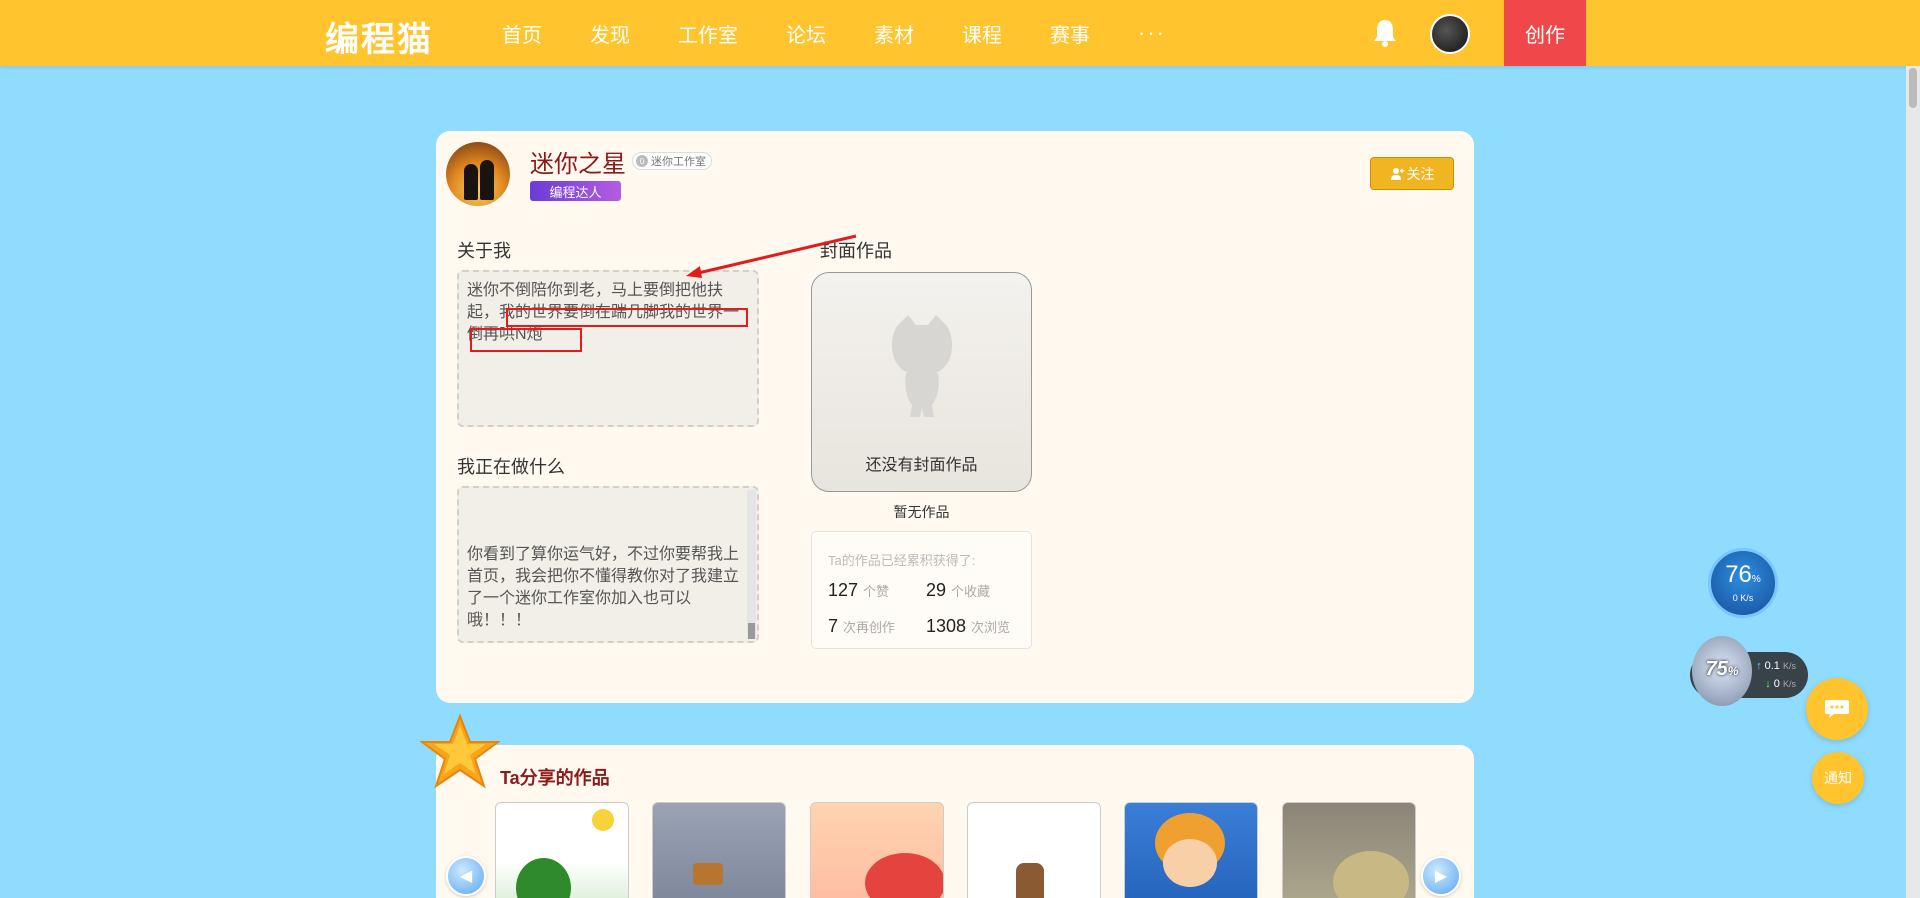 The height and width of the screenshot is (898, 1920). I want to click on net-down-arrow-icon: ↓, so click(1769, 684).